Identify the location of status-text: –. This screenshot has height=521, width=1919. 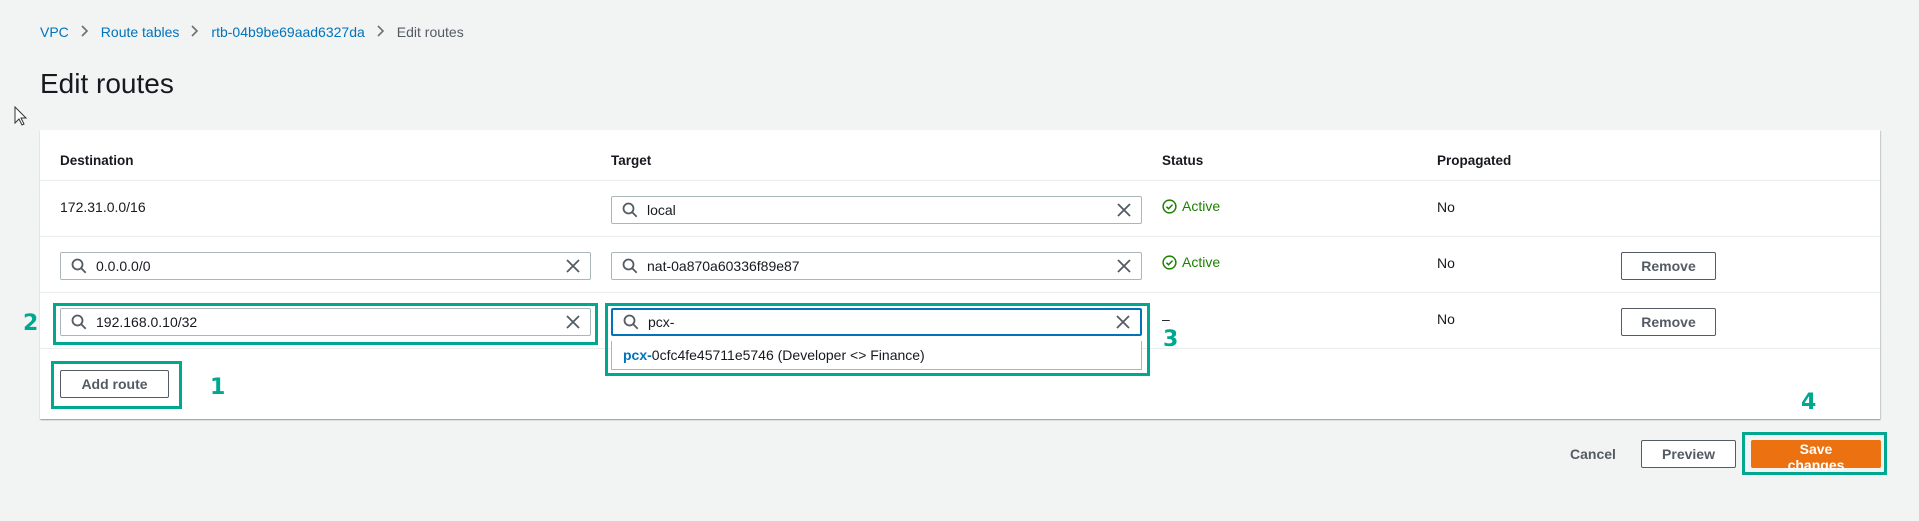
(1166, 319).